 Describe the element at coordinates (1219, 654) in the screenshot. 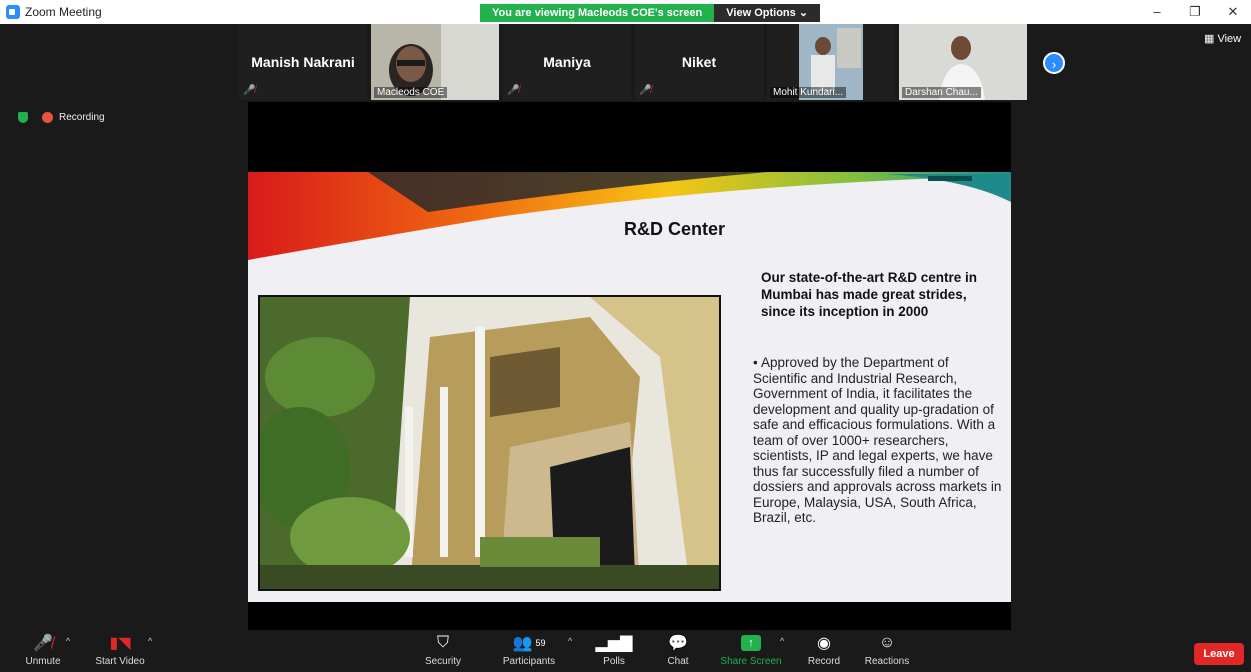

I see `leave-button: Leave` at that location.